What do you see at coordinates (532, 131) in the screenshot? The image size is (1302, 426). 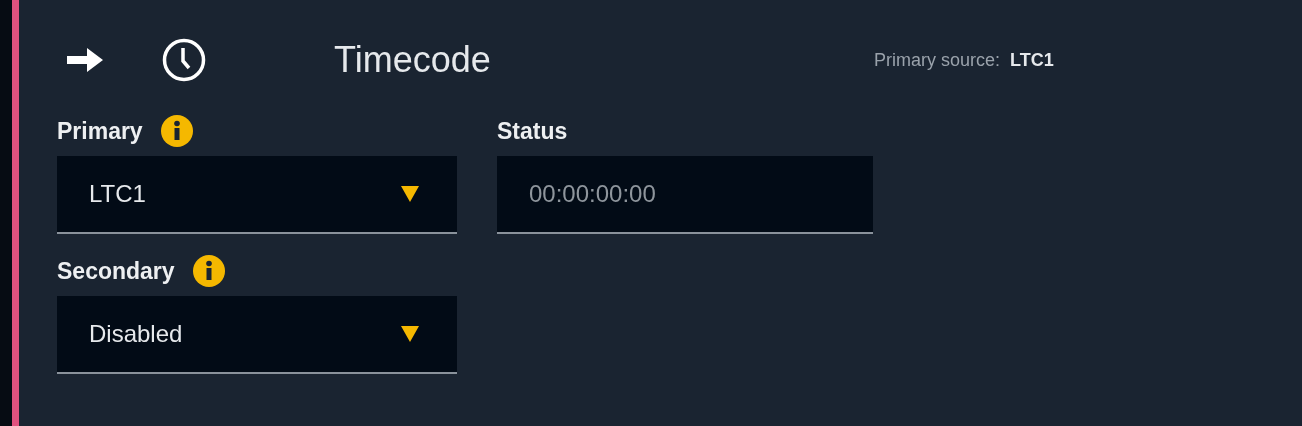 I see `field-label: Status` at bounding box center [532, 131].